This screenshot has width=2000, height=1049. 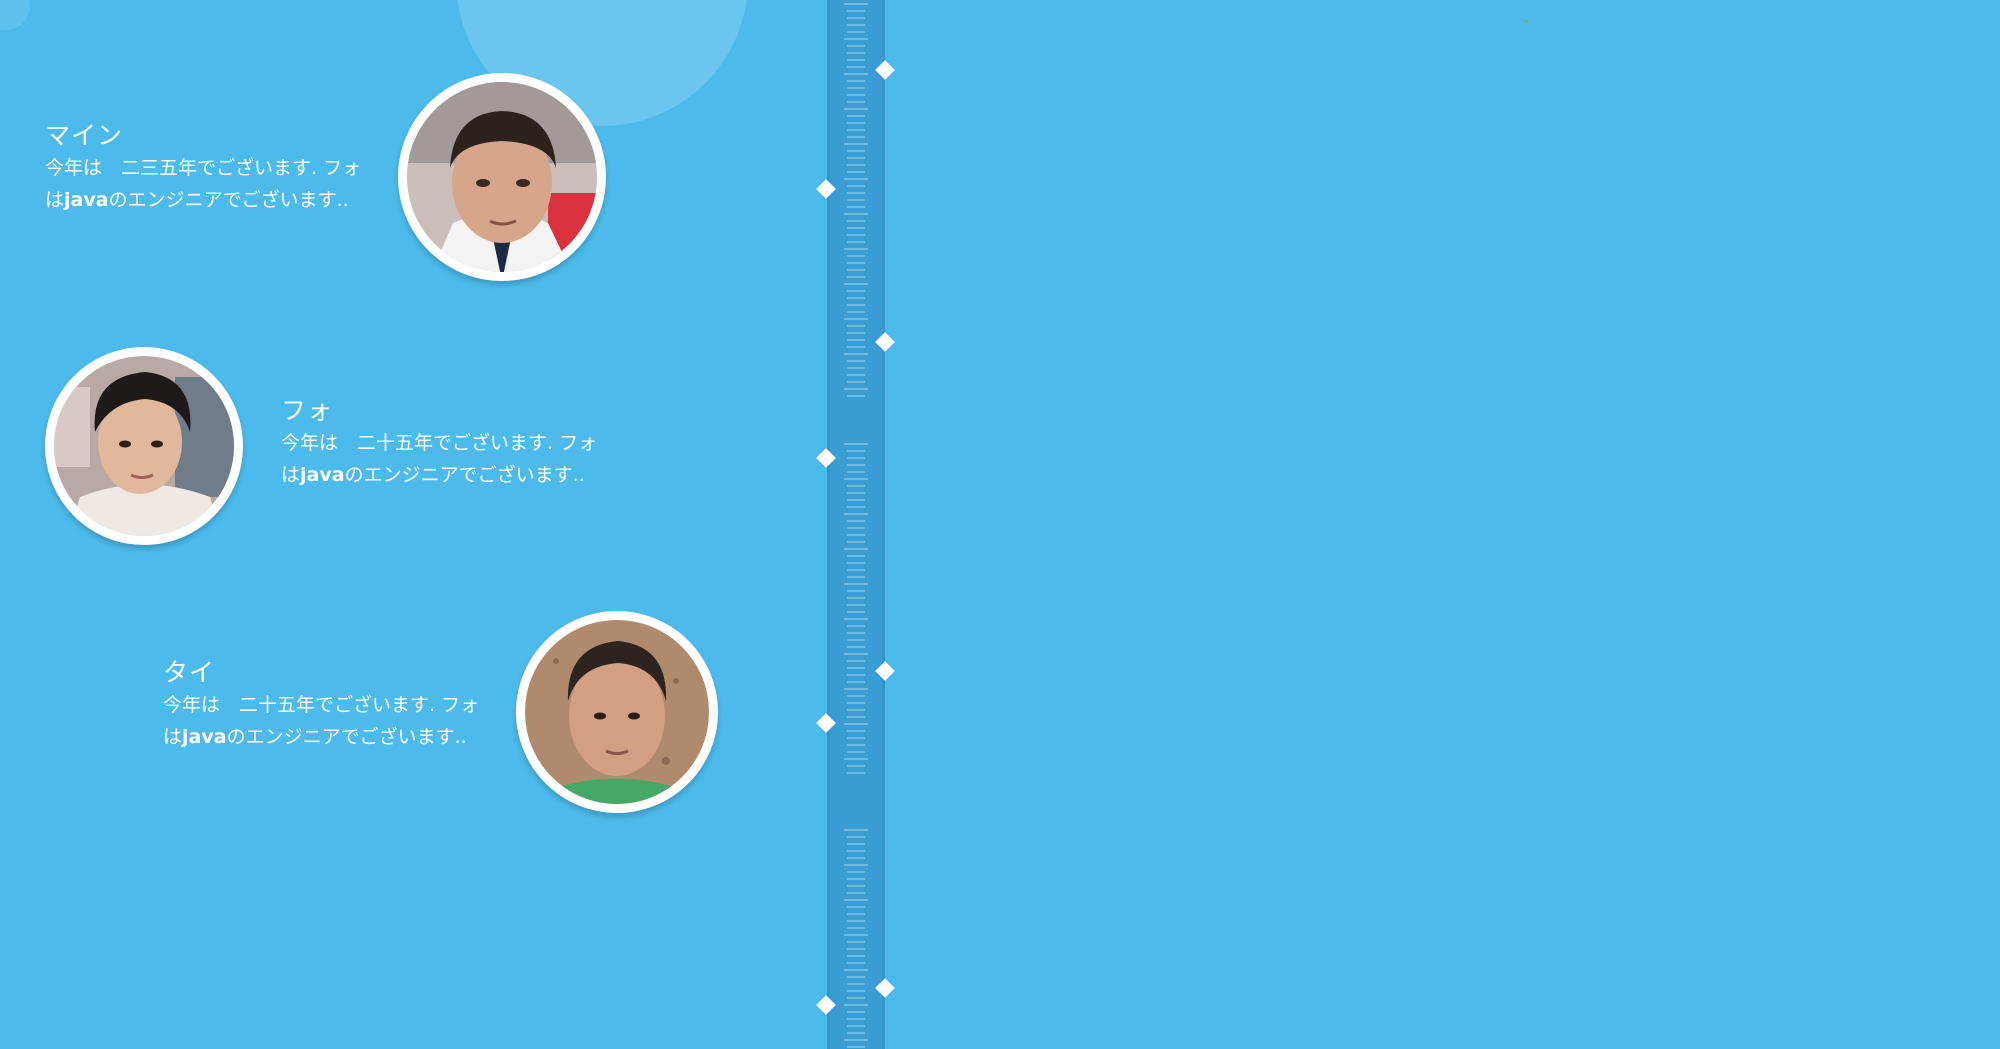 What do you see at coordinates (203, 168) in the screenshot?
I see `description-line: 今年は 二三五年でございます. フォ` at bounding box center [203, 168].